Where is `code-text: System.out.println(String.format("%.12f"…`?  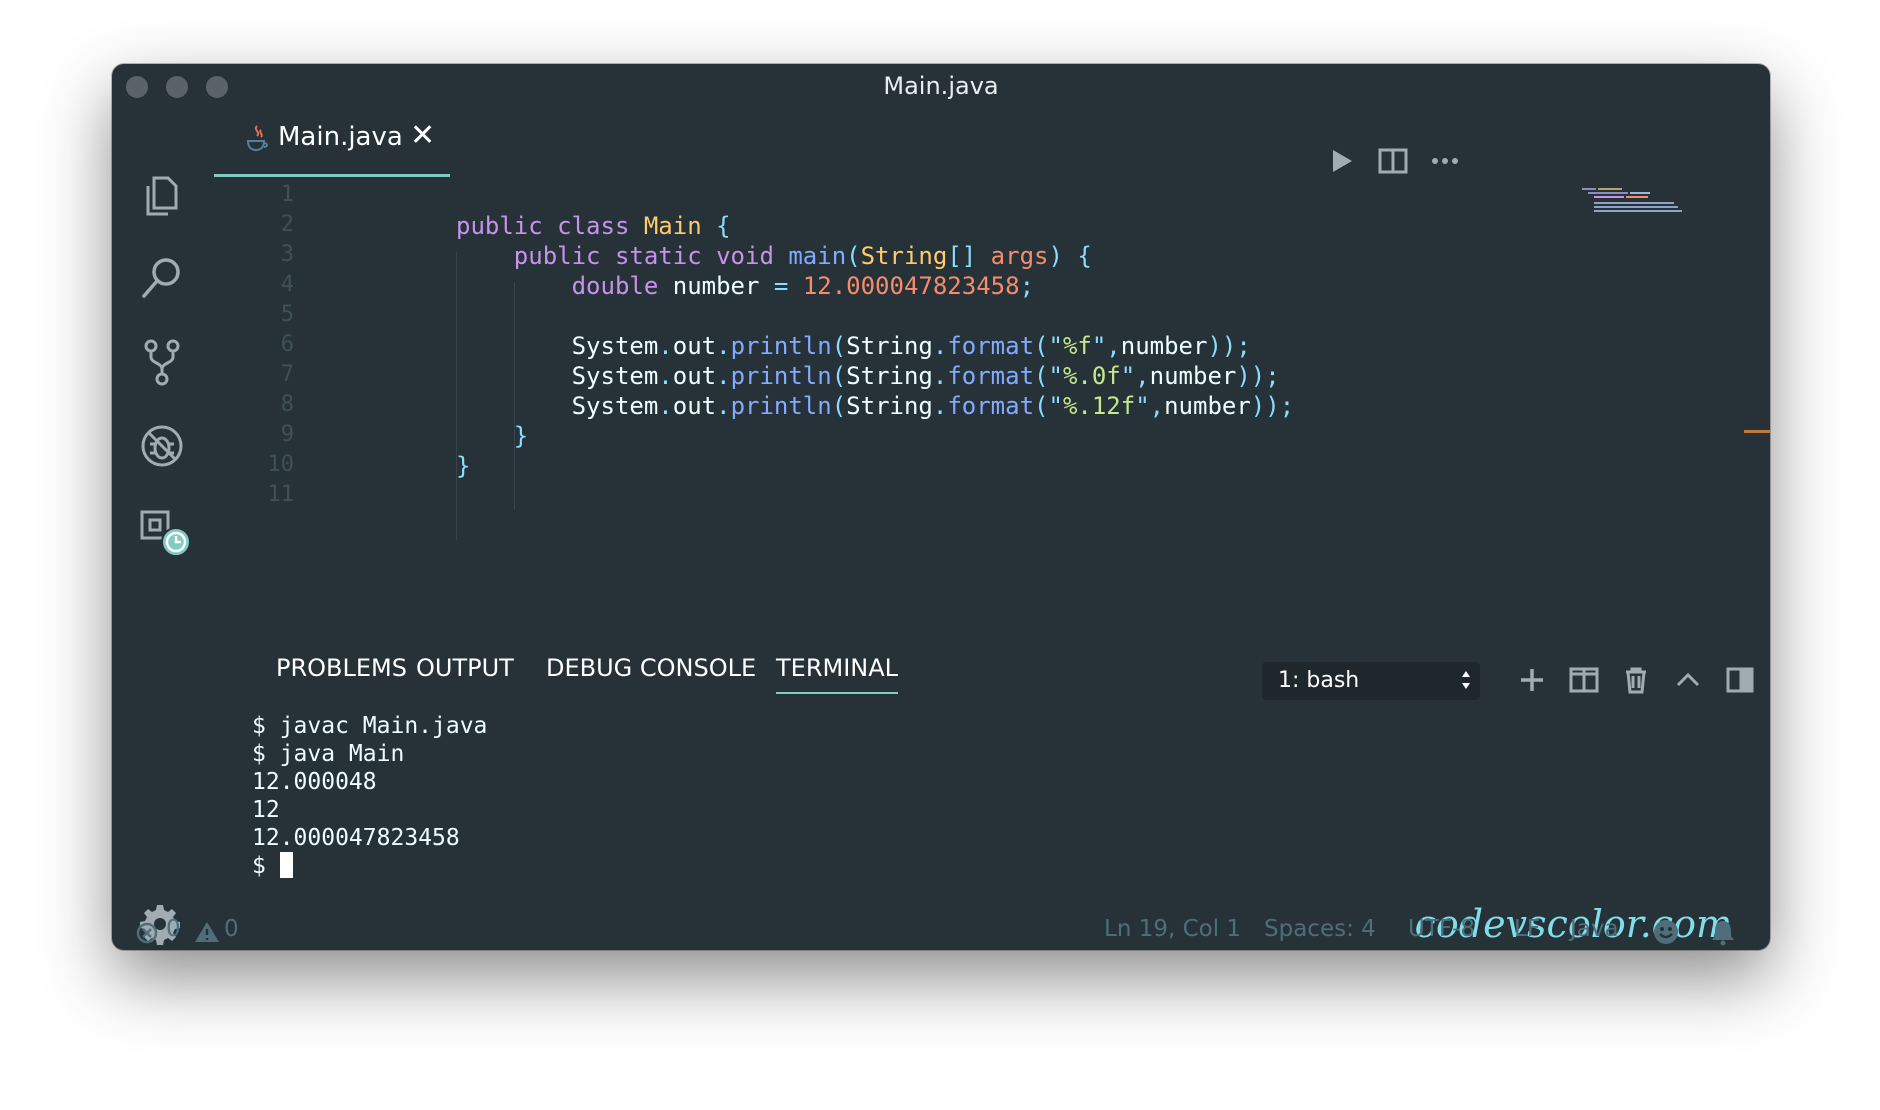 code-text: System.out.println(String.format("%.12f"… is located at coordinates (875, 406).